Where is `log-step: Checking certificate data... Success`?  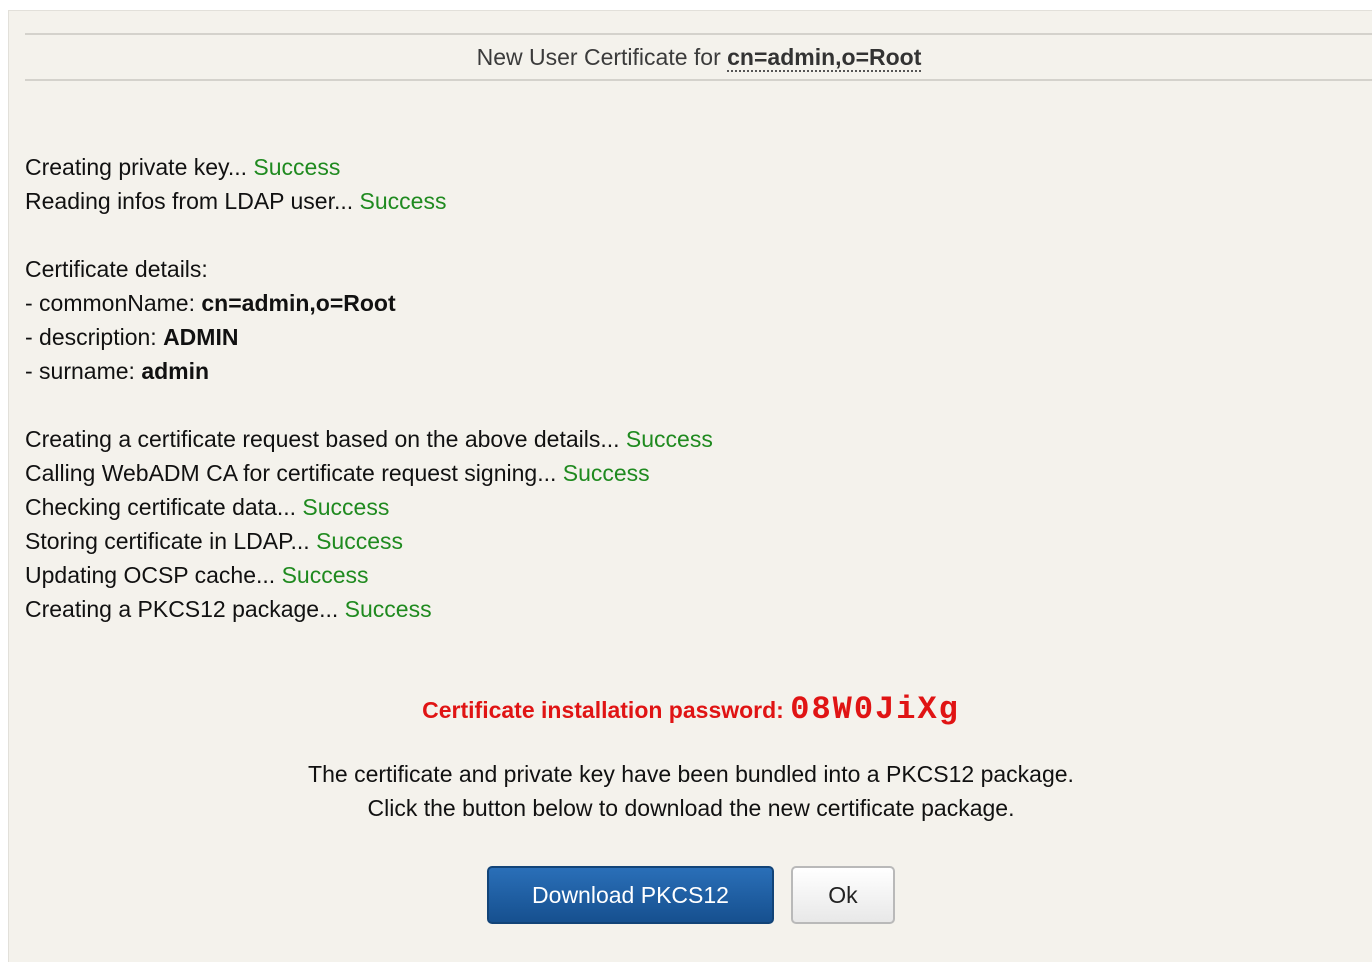 log-step: Checking certificate data... Success is located at coordinates (207, 507).